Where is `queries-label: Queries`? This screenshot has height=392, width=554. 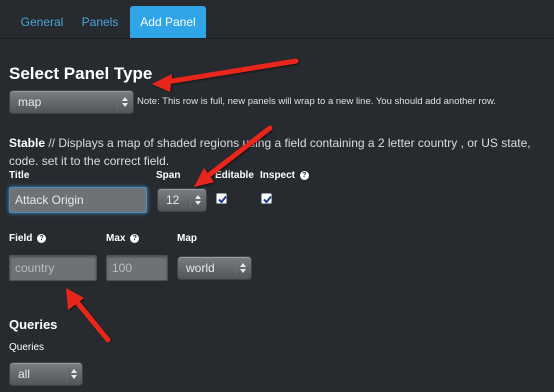 queries-label: Queries is located at coordinates (27, 347).